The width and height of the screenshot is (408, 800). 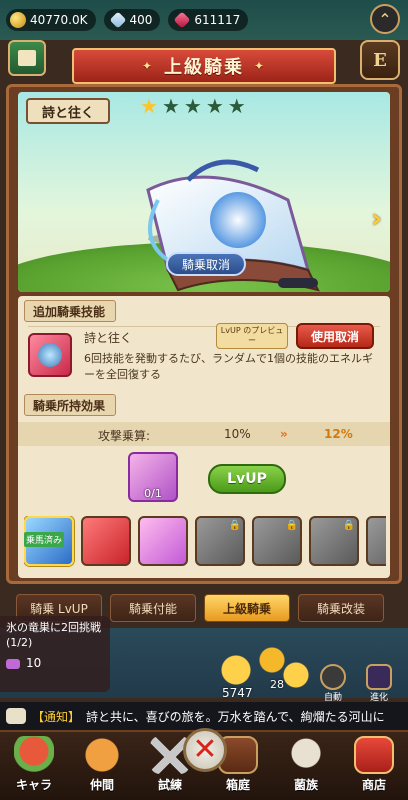 What do you see at coordinates (108, 338) in the screenshot?
I see `skill-name: 詩と往く` at bounding box center [108, 338].